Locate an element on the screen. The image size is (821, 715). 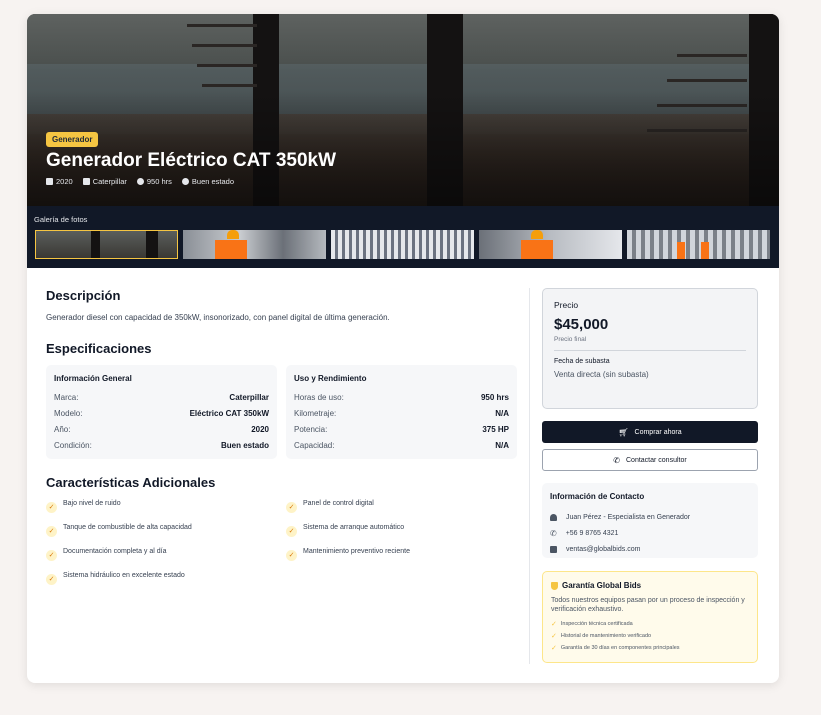
meta-year: 2020 is located at coordinates (64, 181).